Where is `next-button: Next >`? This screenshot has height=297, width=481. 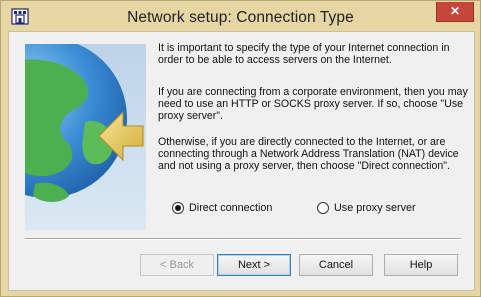
next-button: Next > is located at coordinates (254, 265).